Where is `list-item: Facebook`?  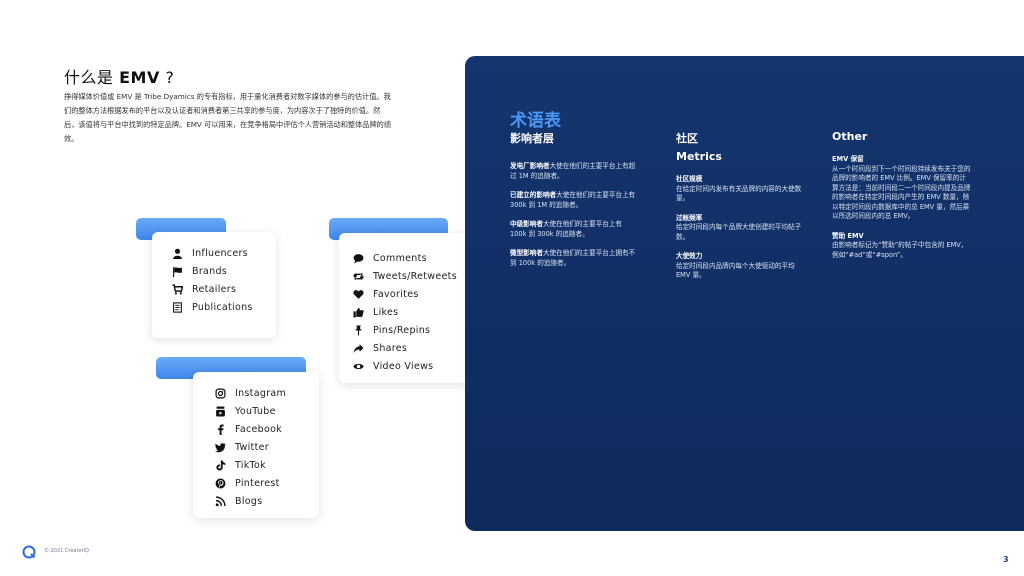
list-item: Facebook is located at coordinates (266, 429).